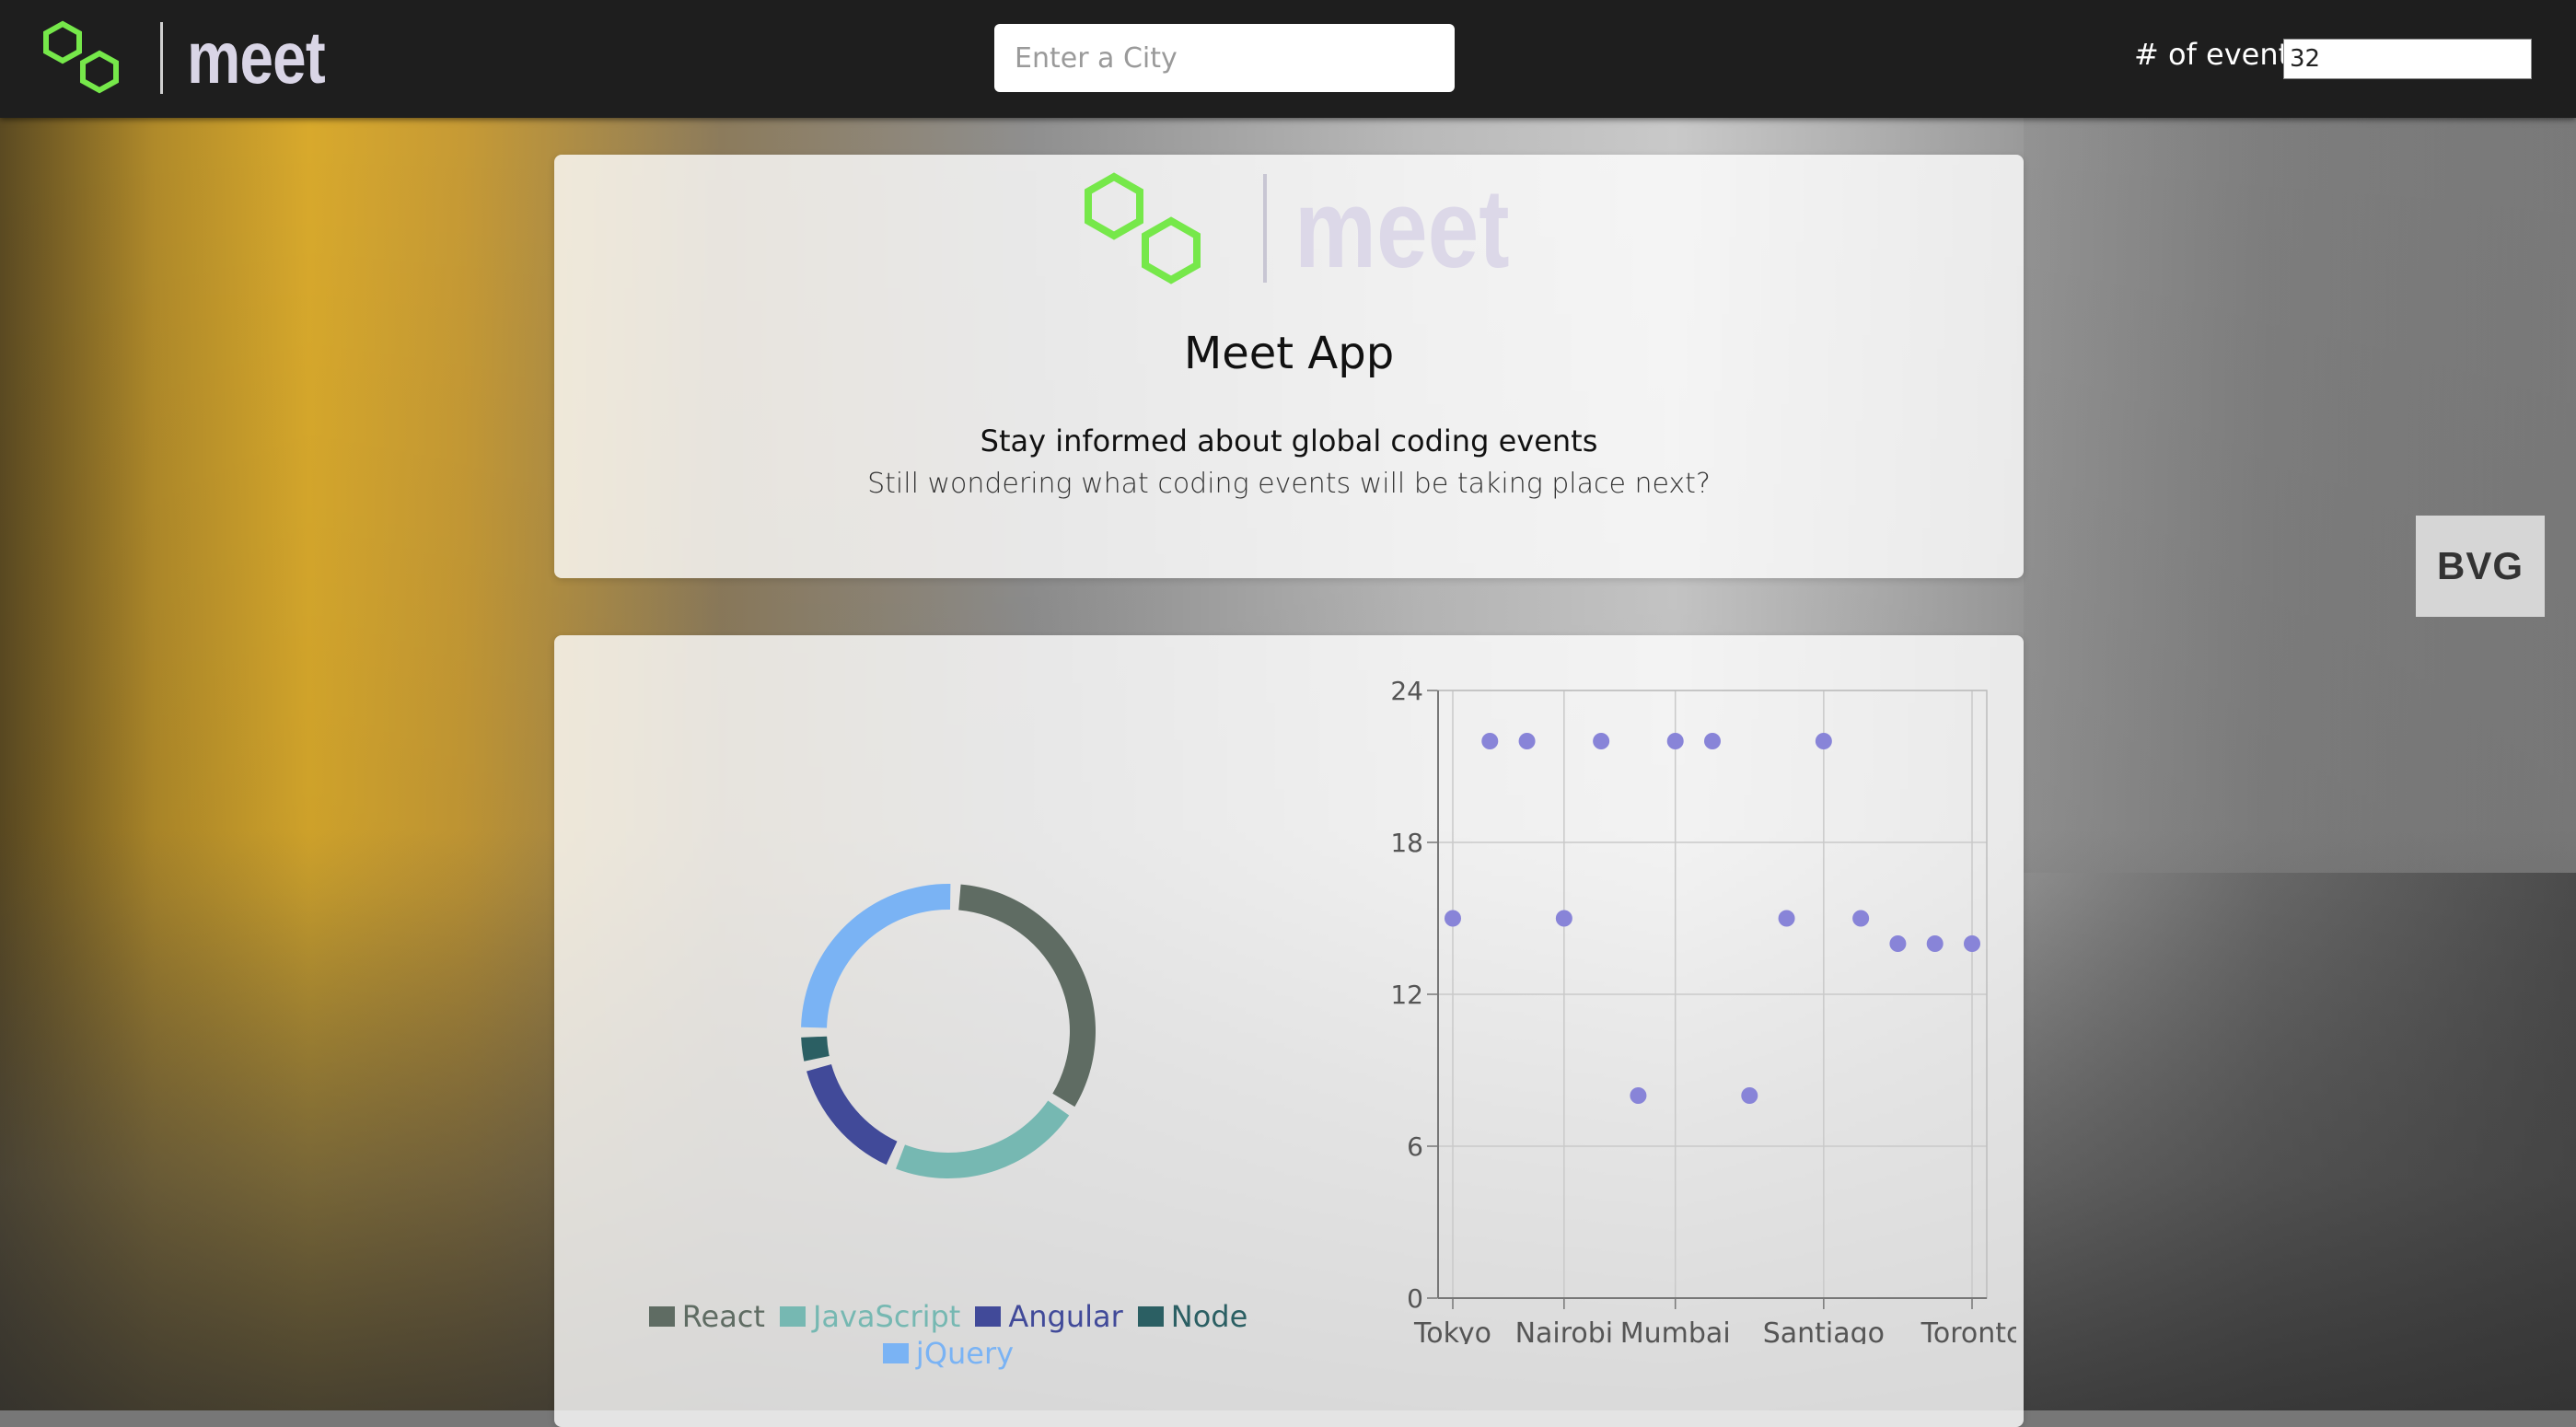 The height and width of the screenshot is (1427, 2576). I want to click on intro-logo: meet, so click(1320, 228).